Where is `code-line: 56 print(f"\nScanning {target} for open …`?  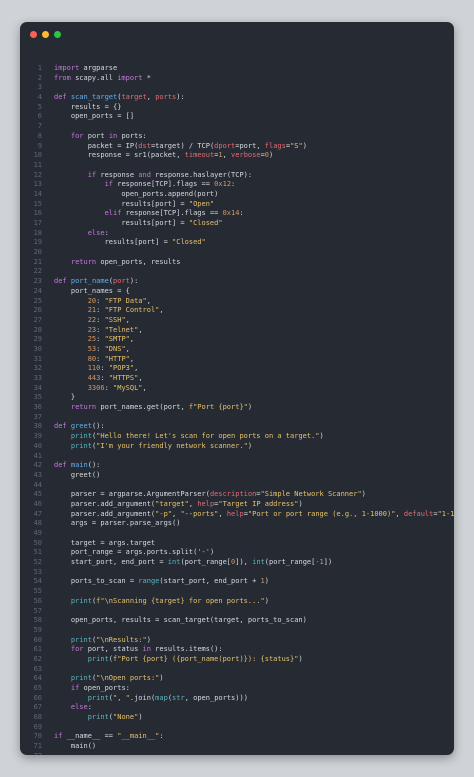
code-line: 56 print(f"\nScanning {target} for open … is located at coordinates (237, 602).